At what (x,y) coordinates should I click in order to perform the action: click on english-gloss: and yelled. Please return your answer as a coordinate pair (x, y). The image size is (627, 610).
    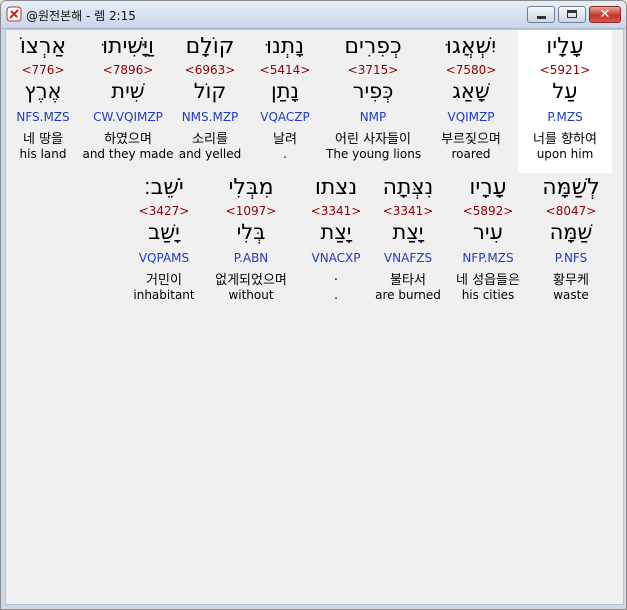
    Looking at the image, I should click on (210, 154).